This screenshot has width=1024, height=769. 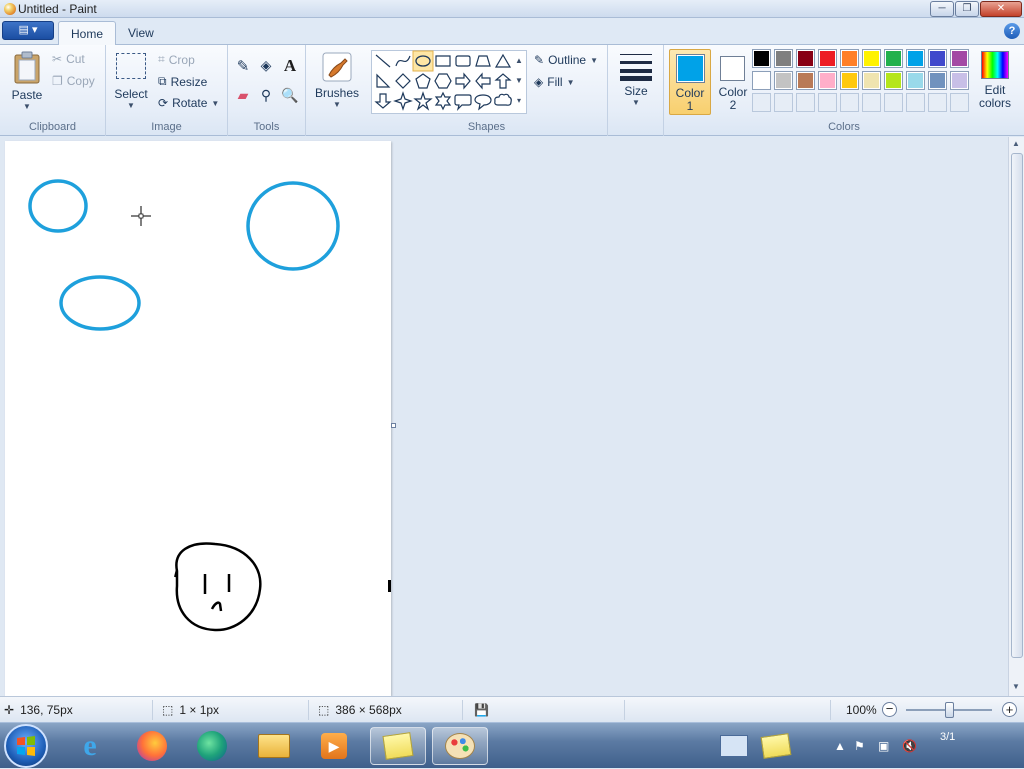 What do you see at coordinates (423, 81) in the screenshot?
I see `pentagon-shape-icon` at bounding box center [423, 81].